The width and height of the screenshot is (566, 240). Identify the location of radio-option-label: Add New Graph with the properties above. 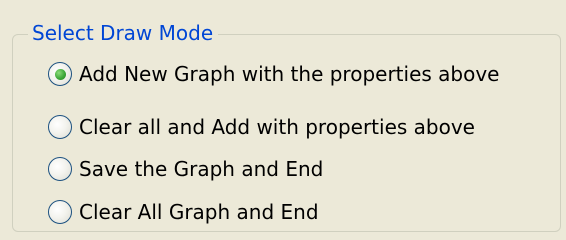
(289, 74).